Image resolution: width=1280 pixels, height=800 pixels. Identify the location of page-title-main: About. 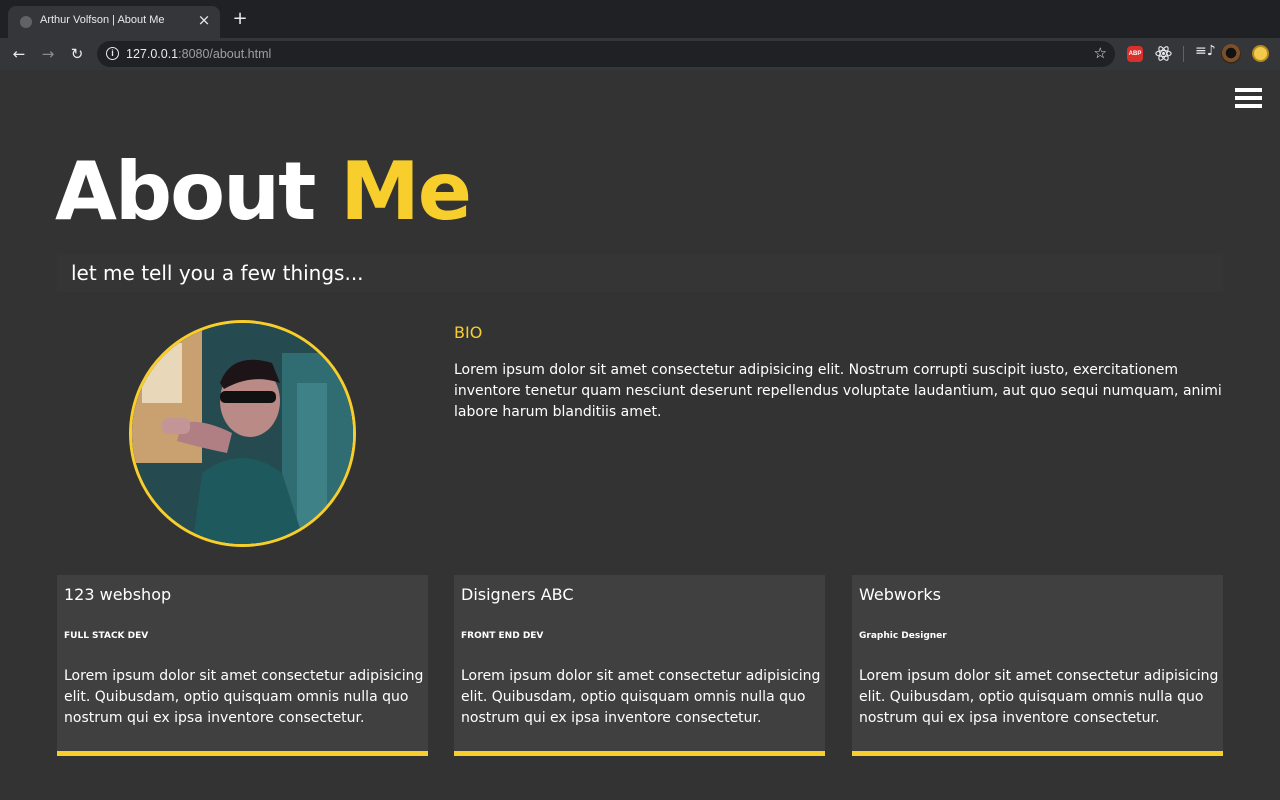
(198, 191).